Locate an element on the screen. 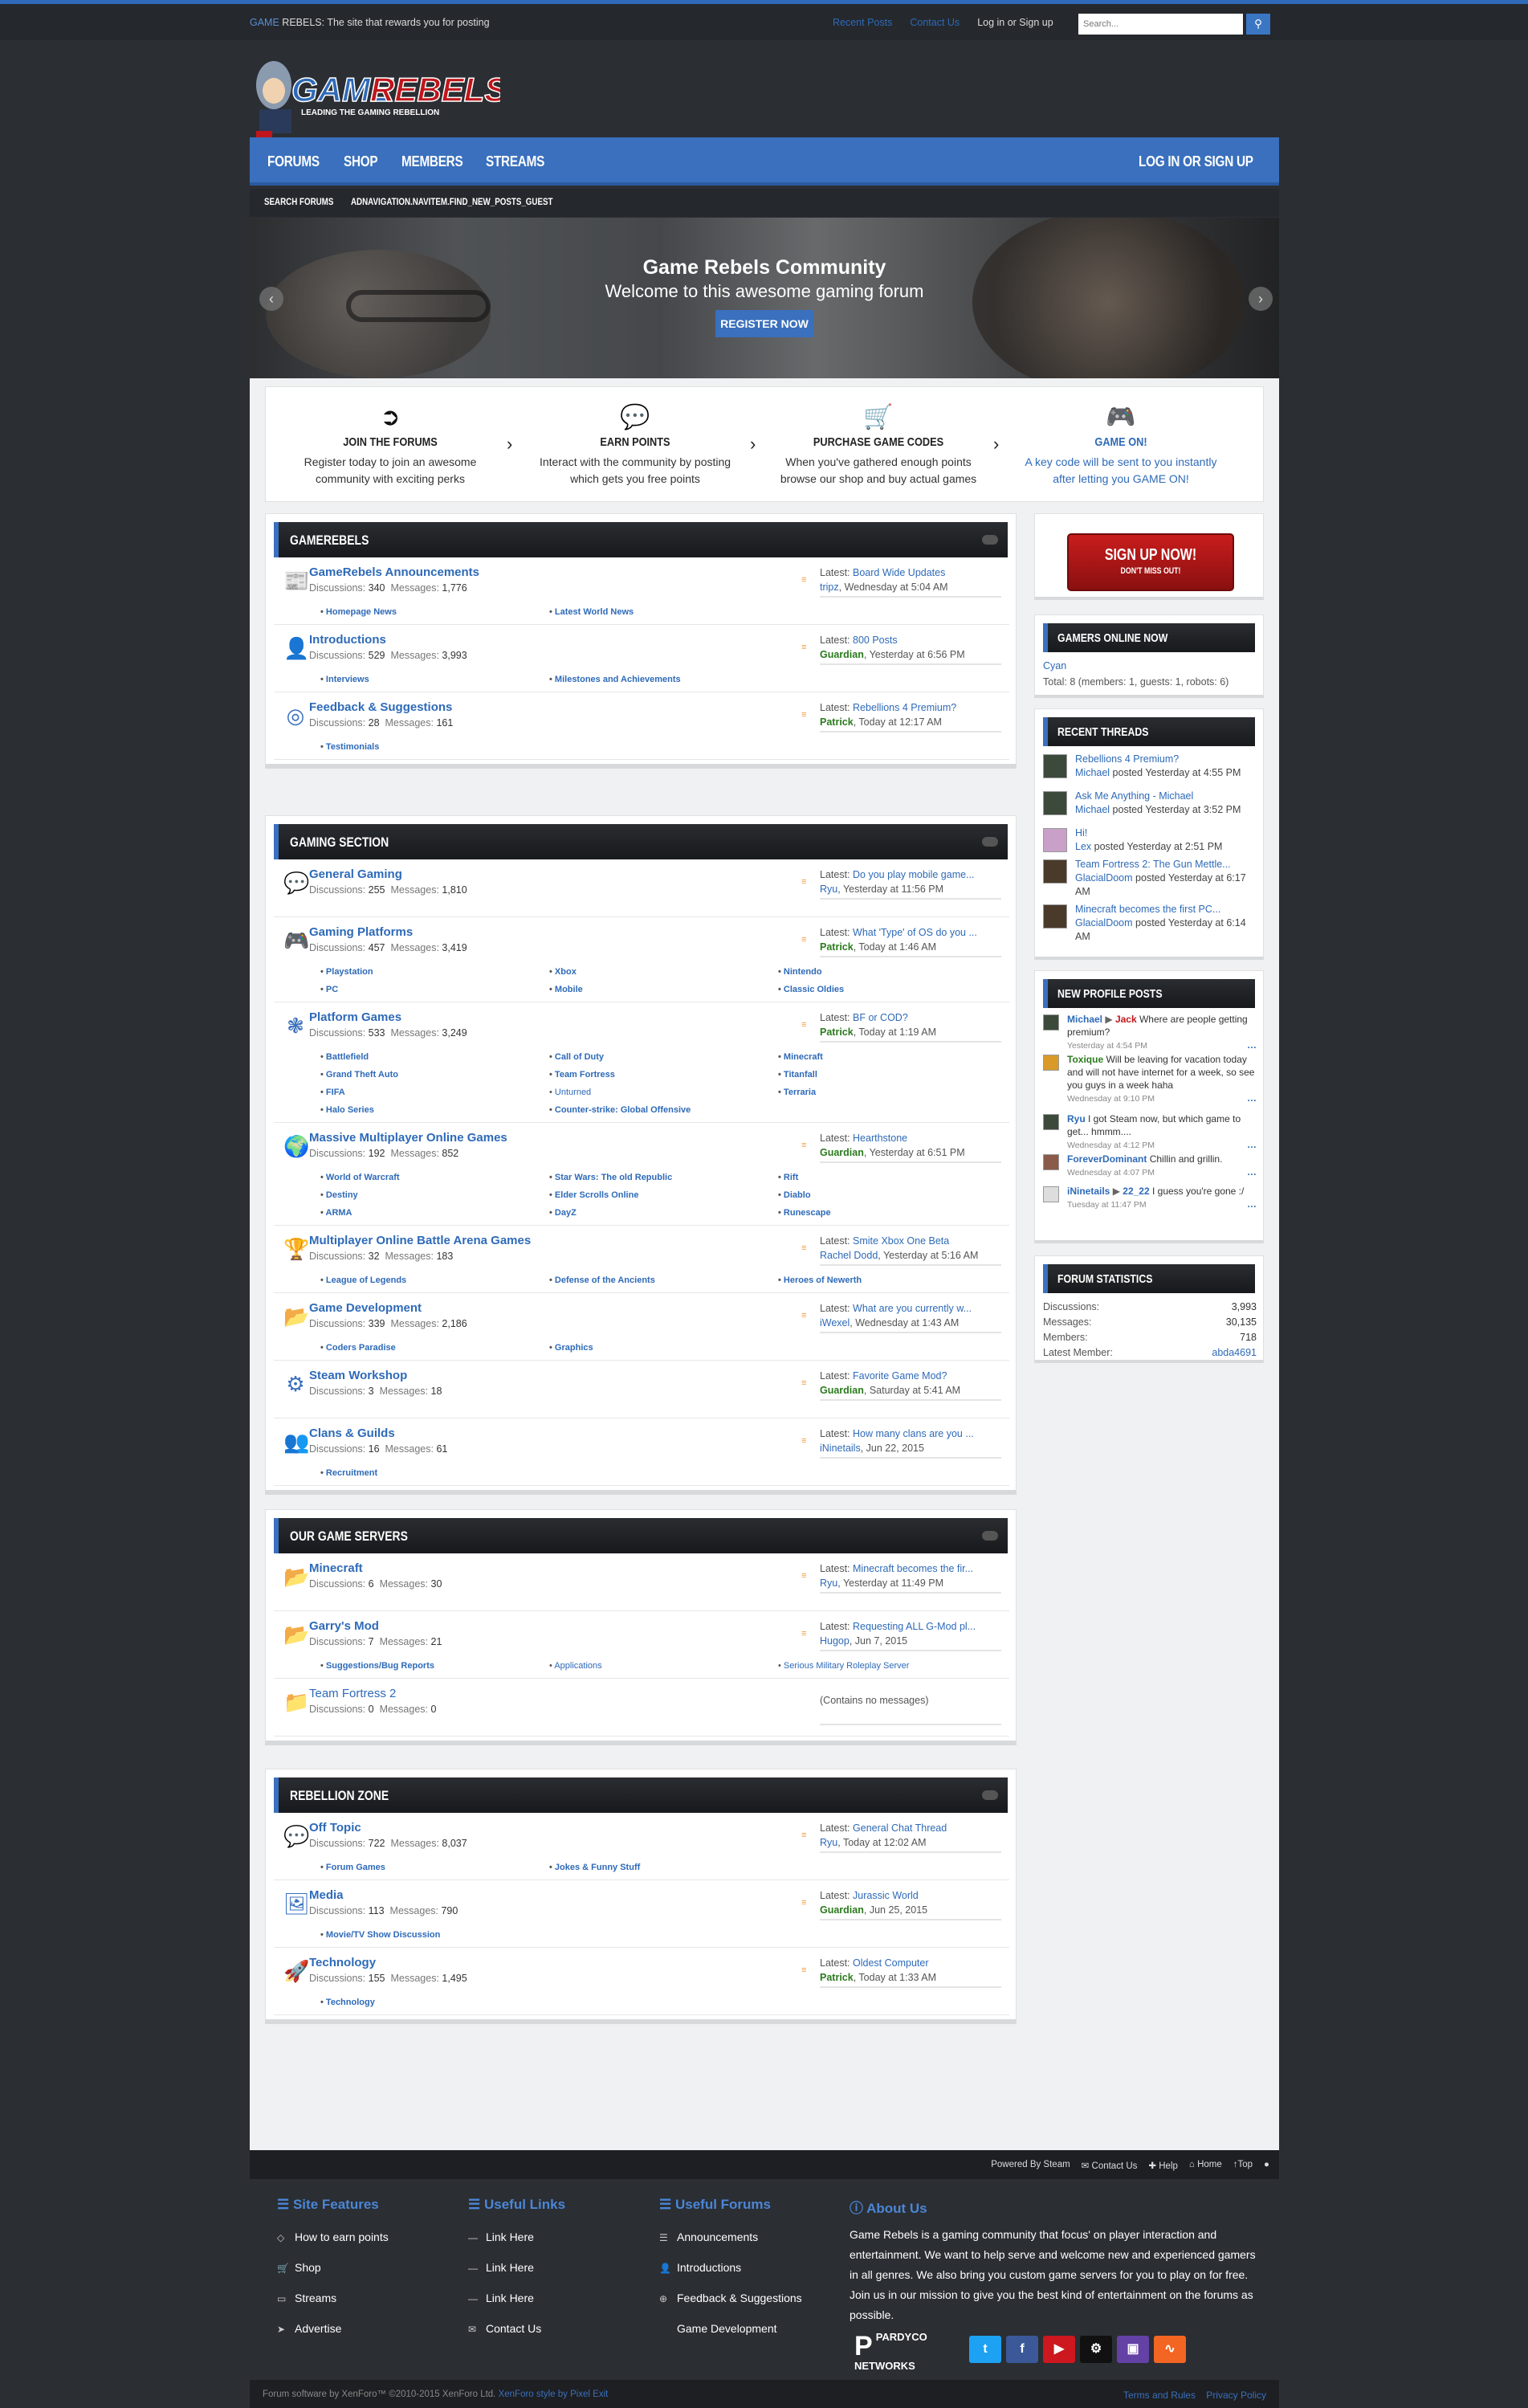 Image resolution: width=1528 pixels, height=2408 pixels. subforum-link: Titanfall is located at coordinates (797, 1075).